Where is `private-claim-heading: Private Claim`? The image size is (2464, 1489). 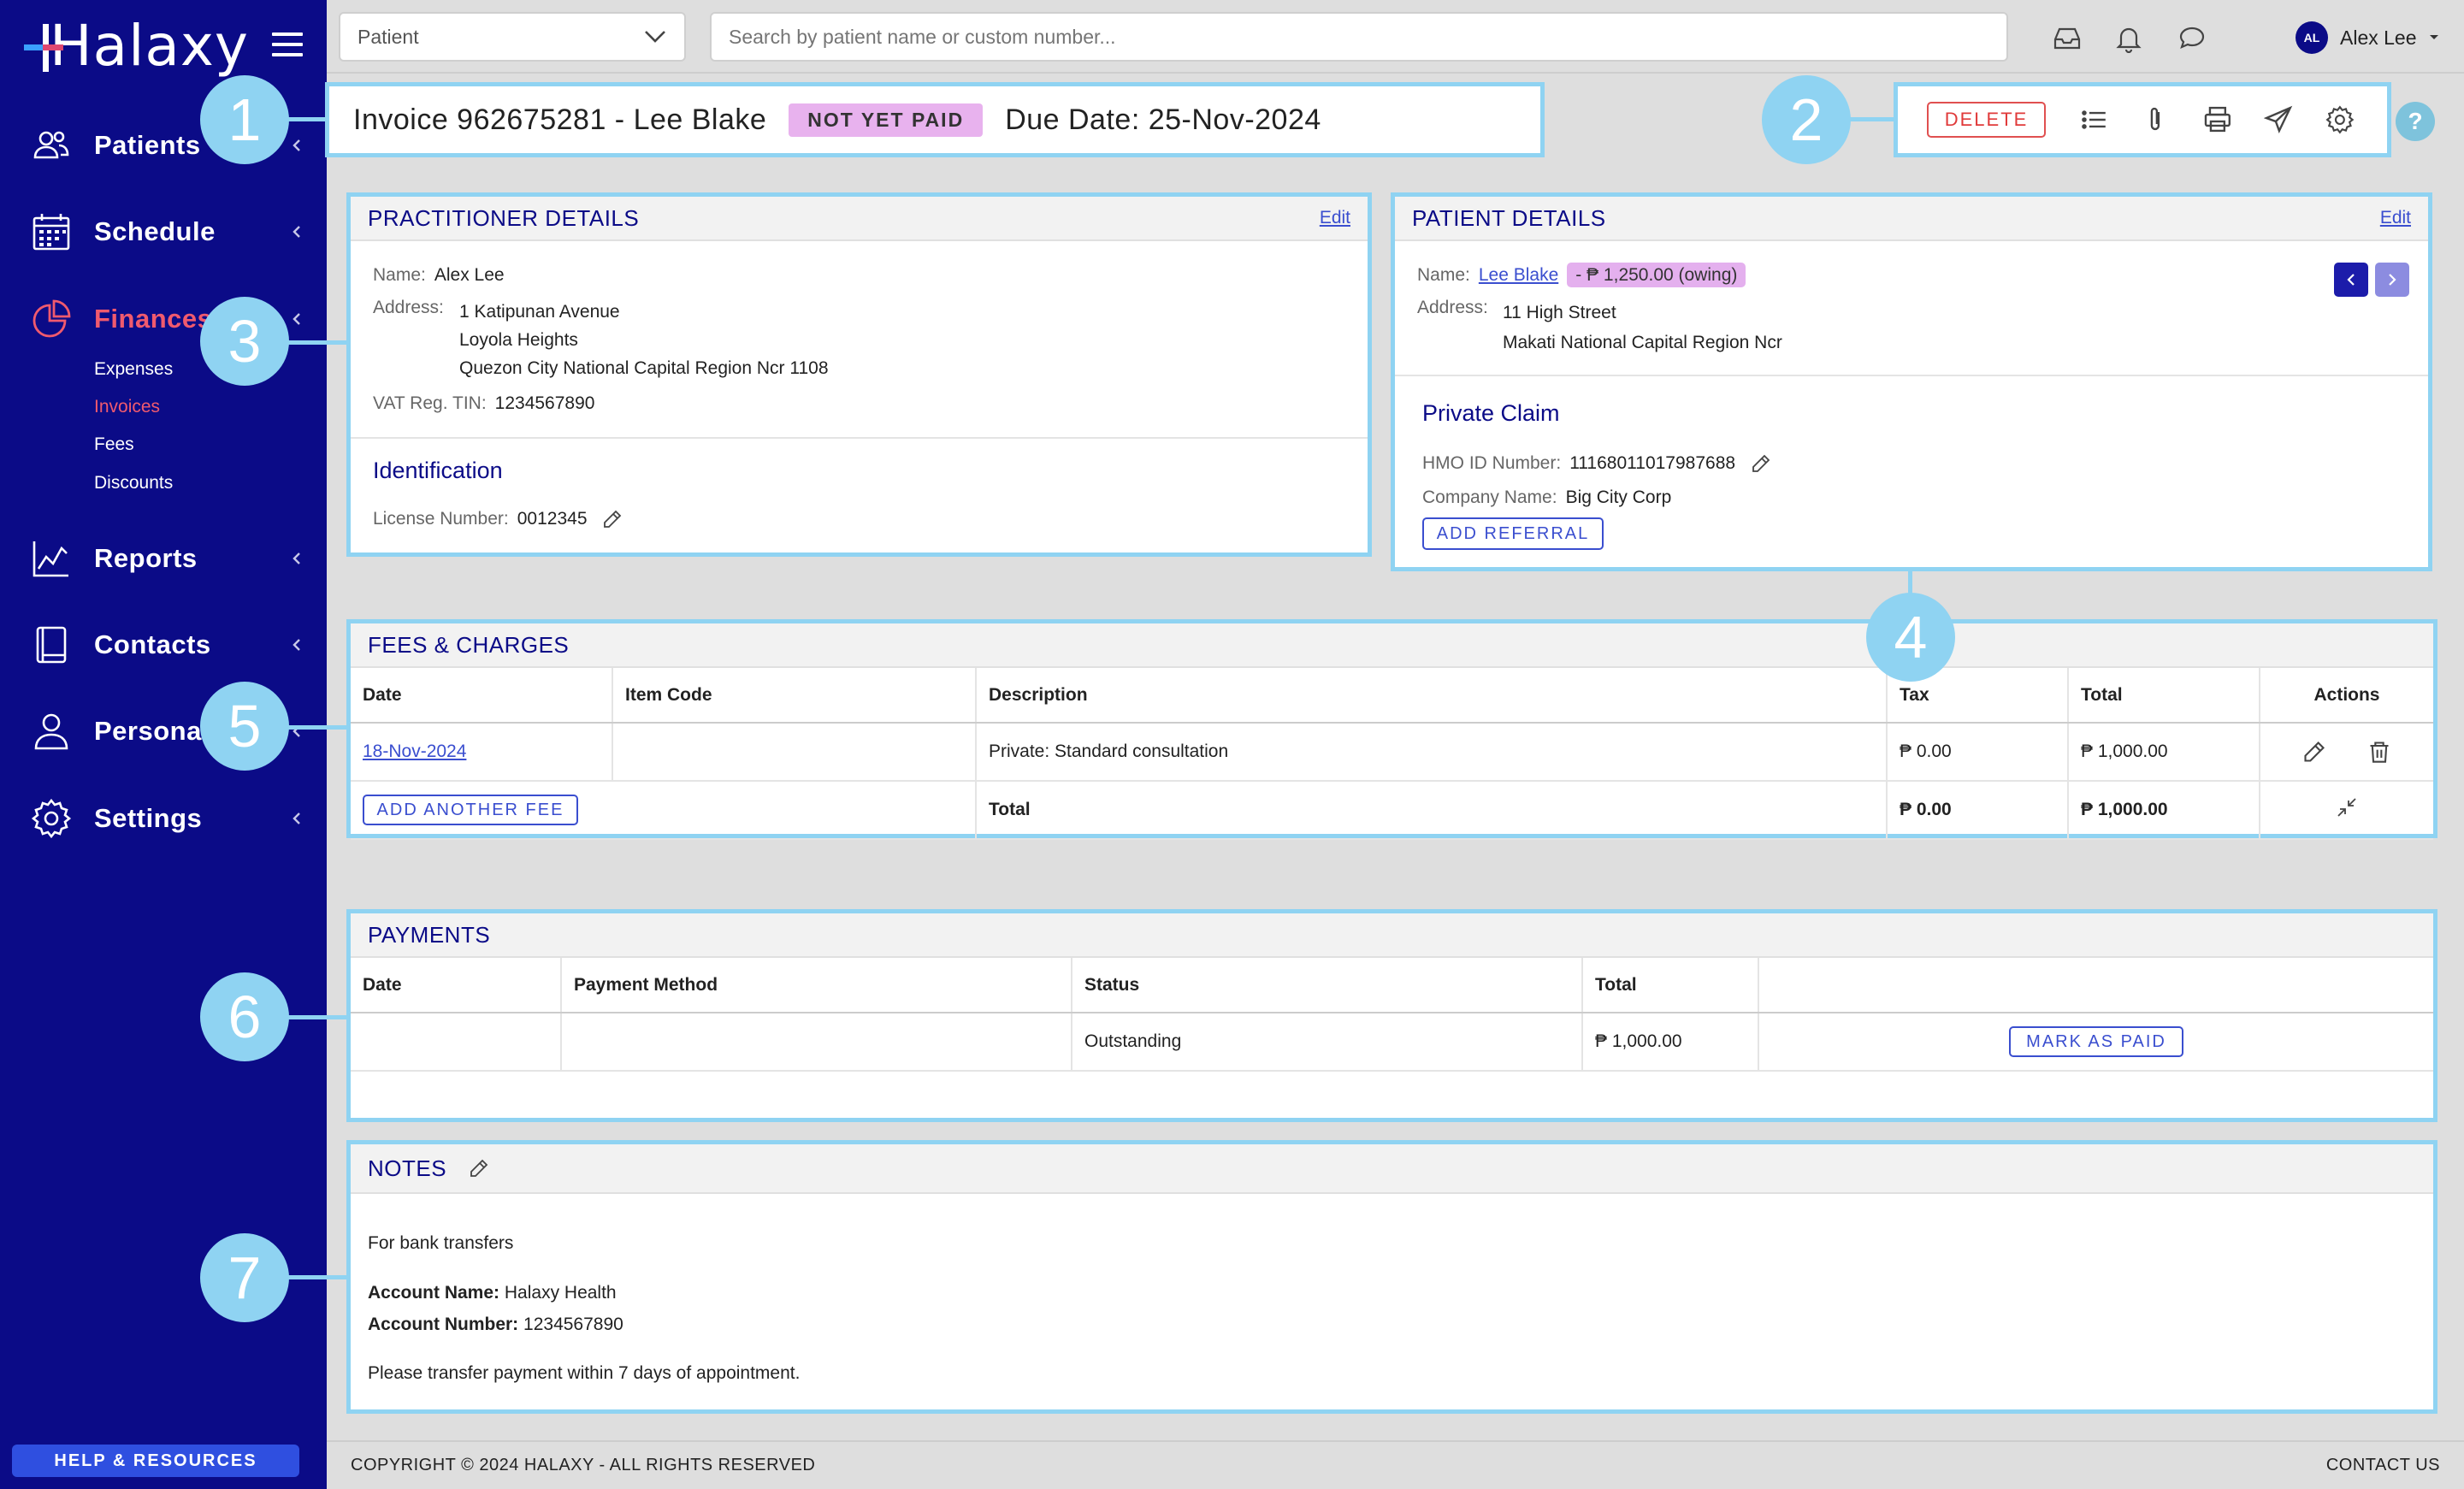 private-claim-heading: Private Claim is located at coordinates (1491, 413).